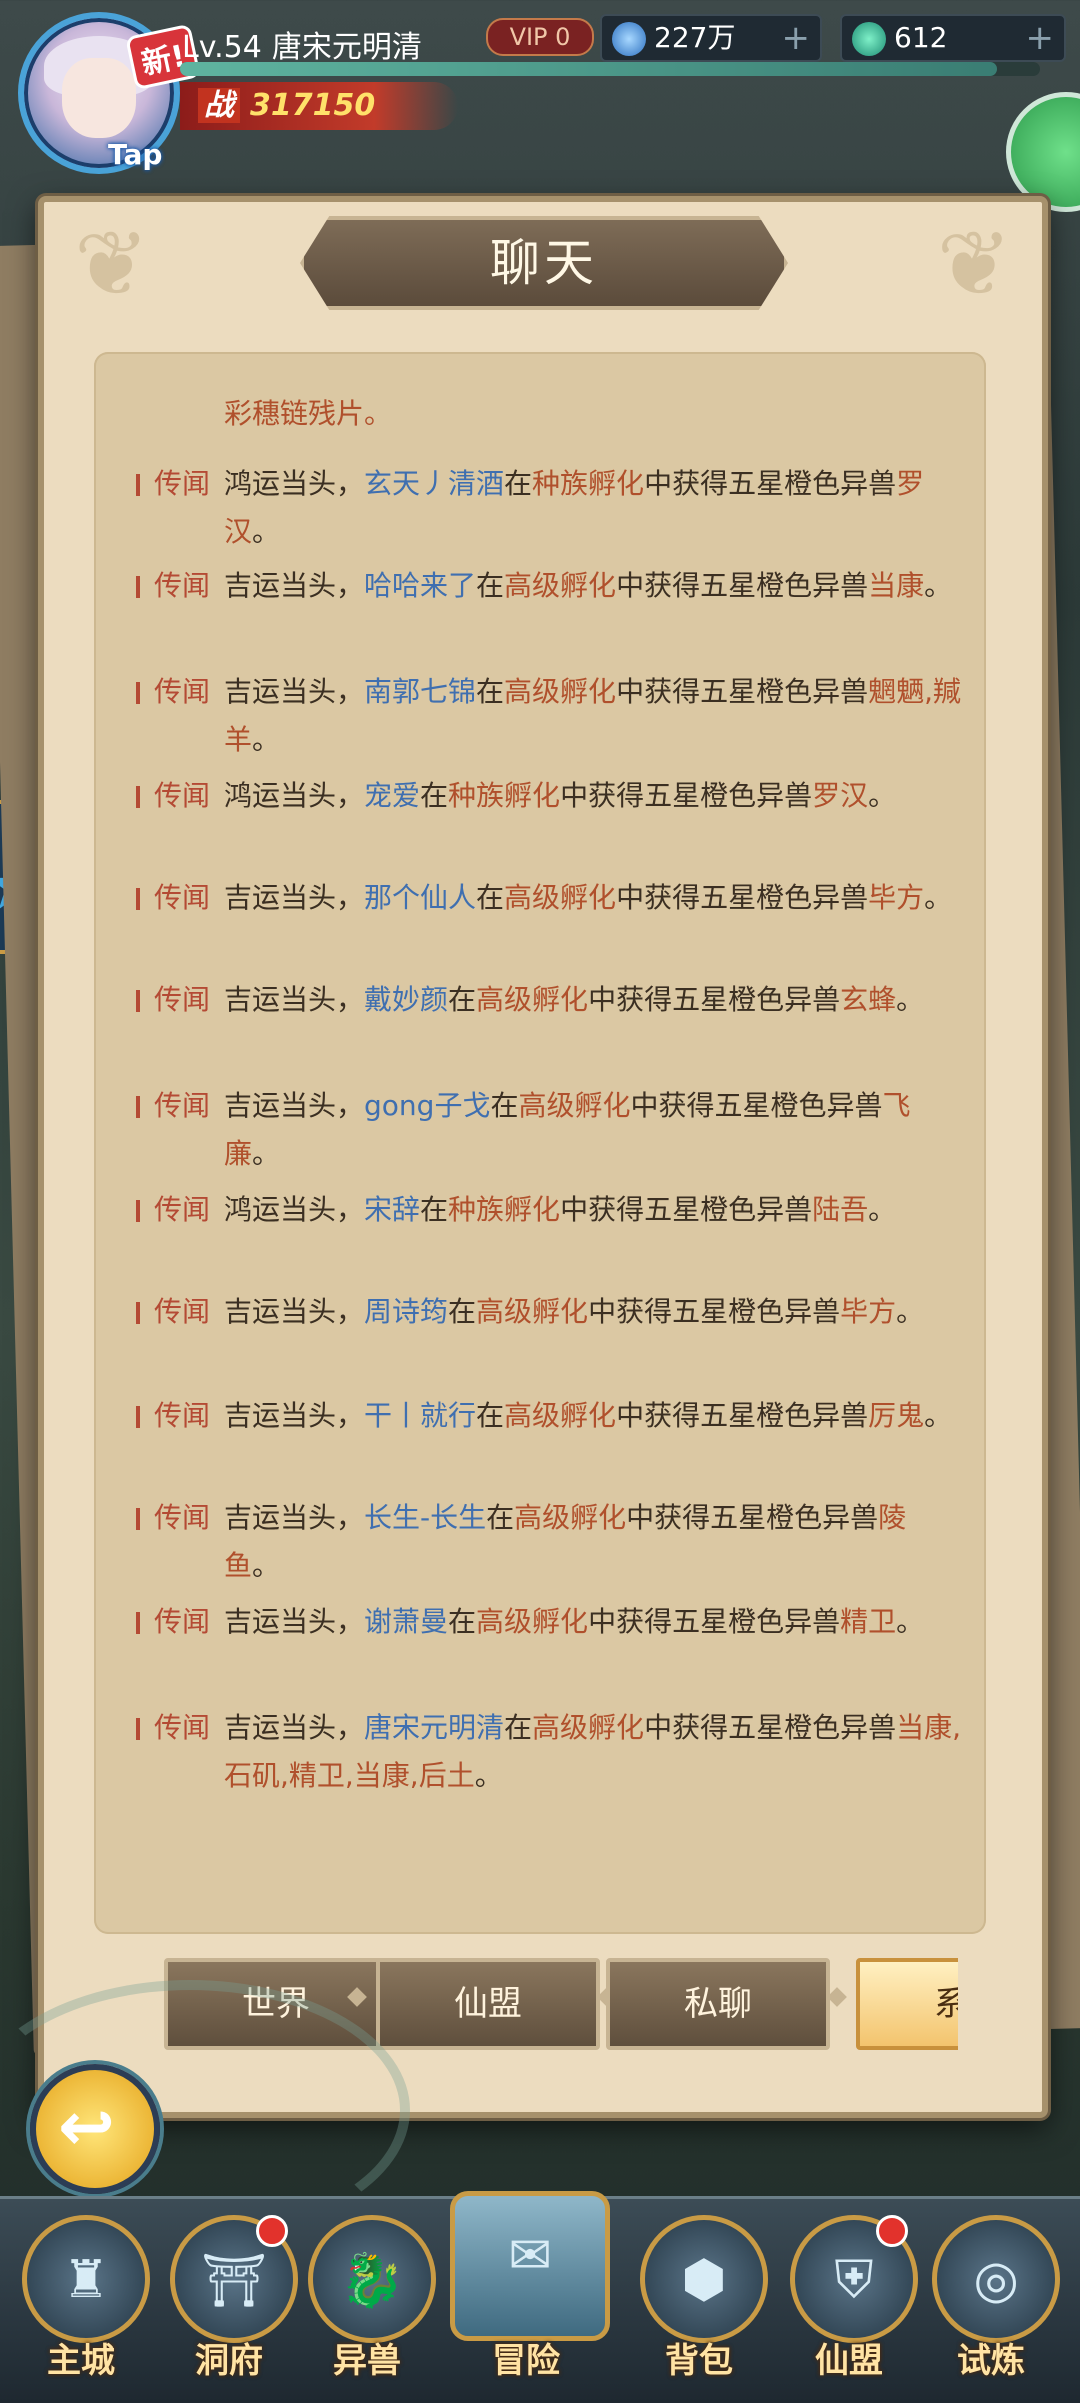  I want to click on message-body: 吉运当头，戴妙颜在高级孵化中获得五星橙色异兽玄蜂。, so click(593, 1000).